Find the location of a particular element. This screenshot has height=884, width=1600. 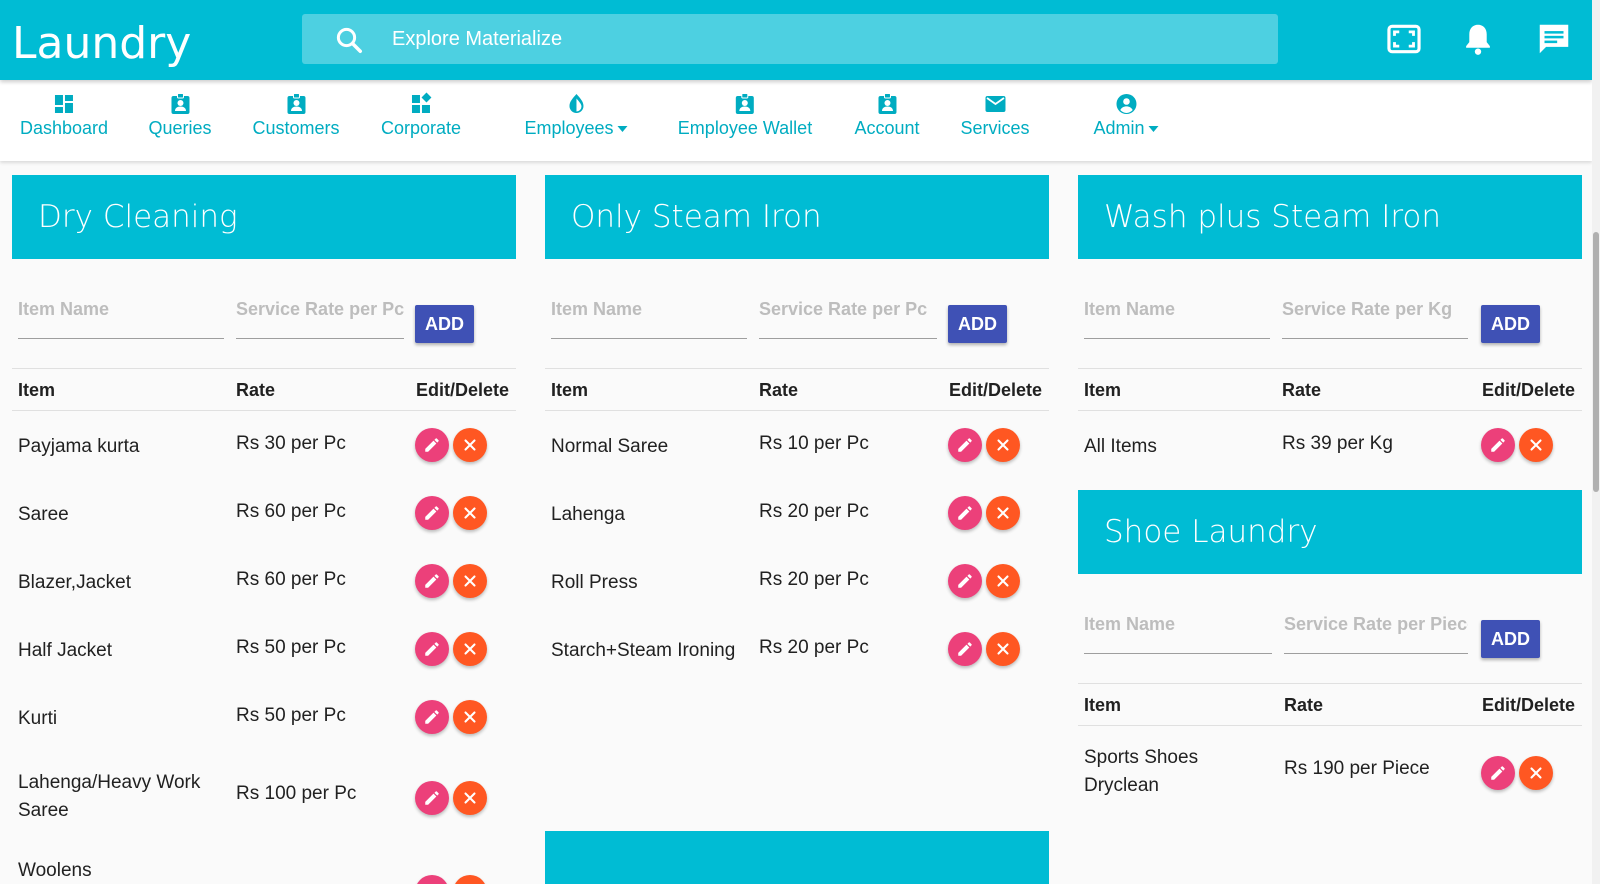

table-row: Blazer,Jacket Rs 60 per Pc is located at coordinates (264, 581).